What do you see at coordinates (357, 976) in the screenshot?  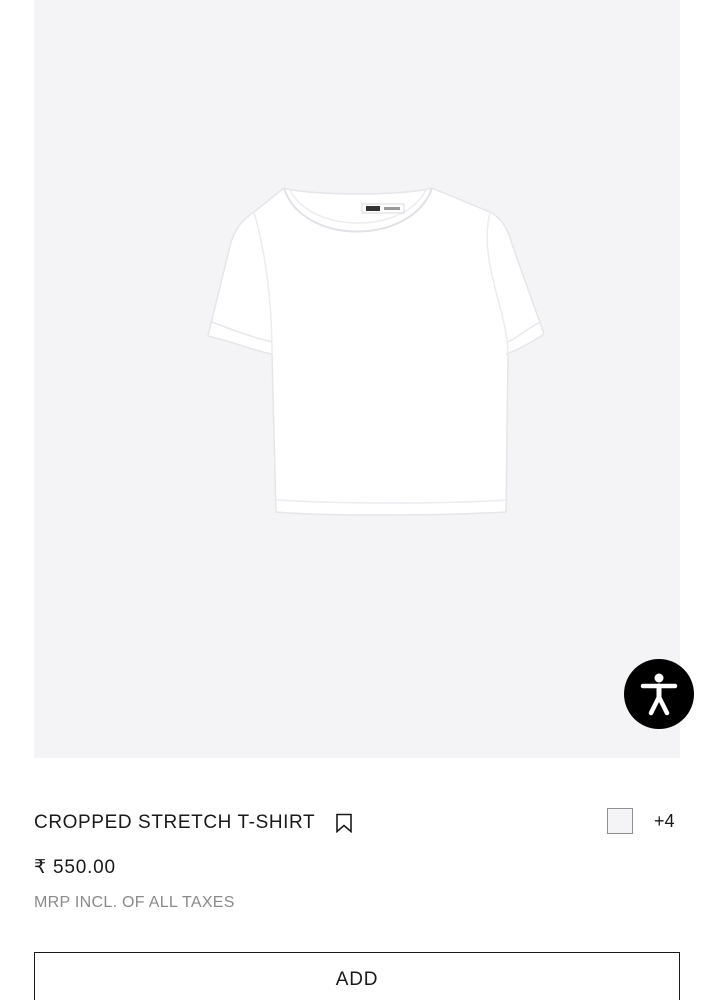 I see `add-to-cart-button: ADD` at bounding box center [357, 976].